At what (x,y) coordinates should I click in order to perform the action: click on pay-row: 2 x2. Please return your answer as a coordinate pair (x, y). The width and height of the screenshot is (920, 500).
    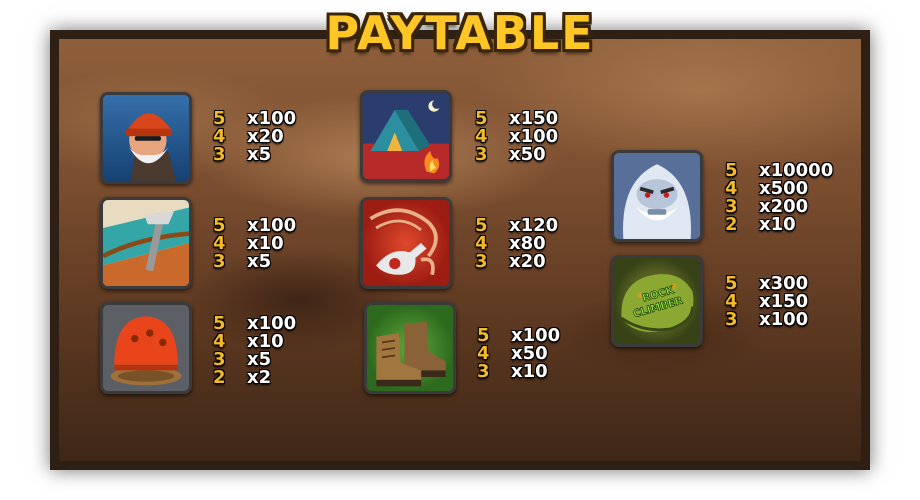
    Looking at the image, I should click on (242, 377).